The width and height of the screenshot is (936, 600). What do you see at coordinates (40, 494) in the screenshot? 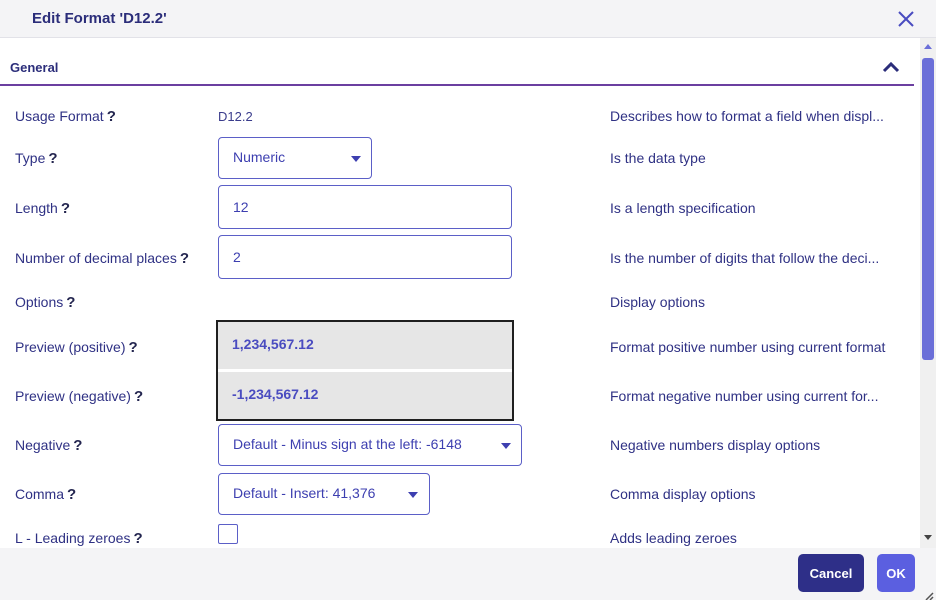
I see `comma-label-text: Comma` at bounding box center [40, 494].